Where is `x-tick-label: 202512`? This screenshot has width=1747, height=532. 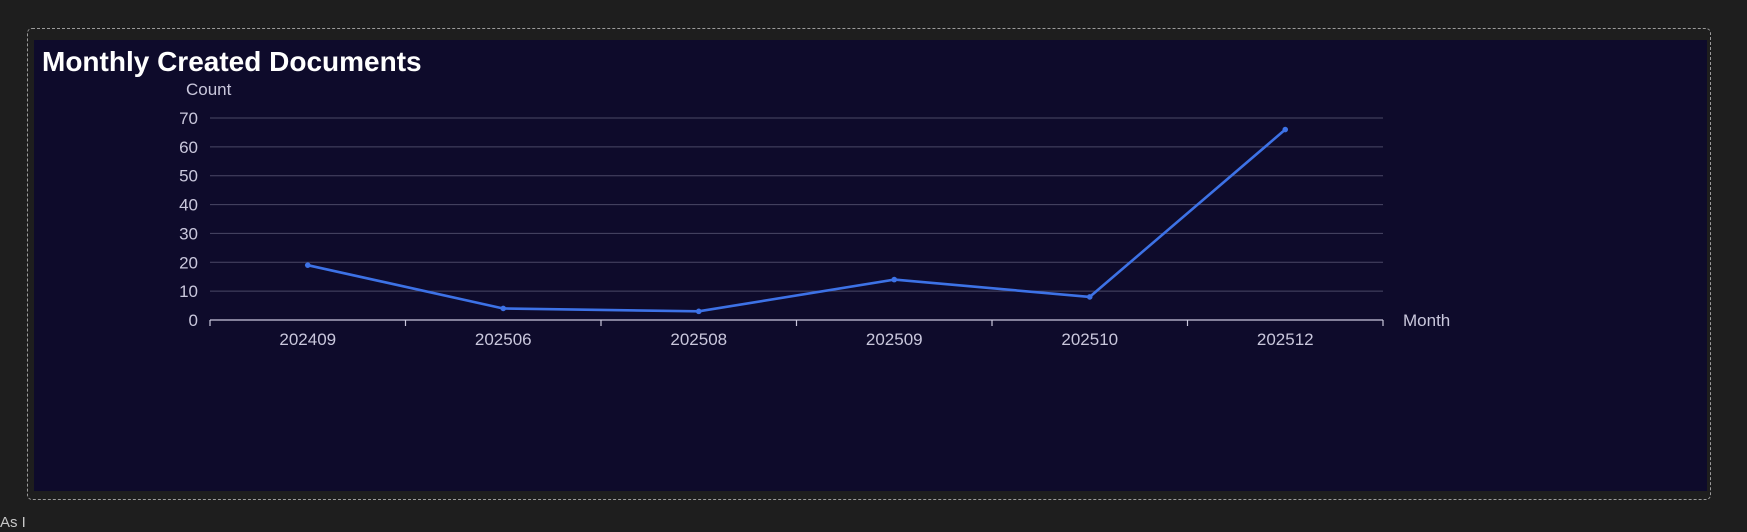 x-tick-label: 202512 is located at coordinates (1285, 339).